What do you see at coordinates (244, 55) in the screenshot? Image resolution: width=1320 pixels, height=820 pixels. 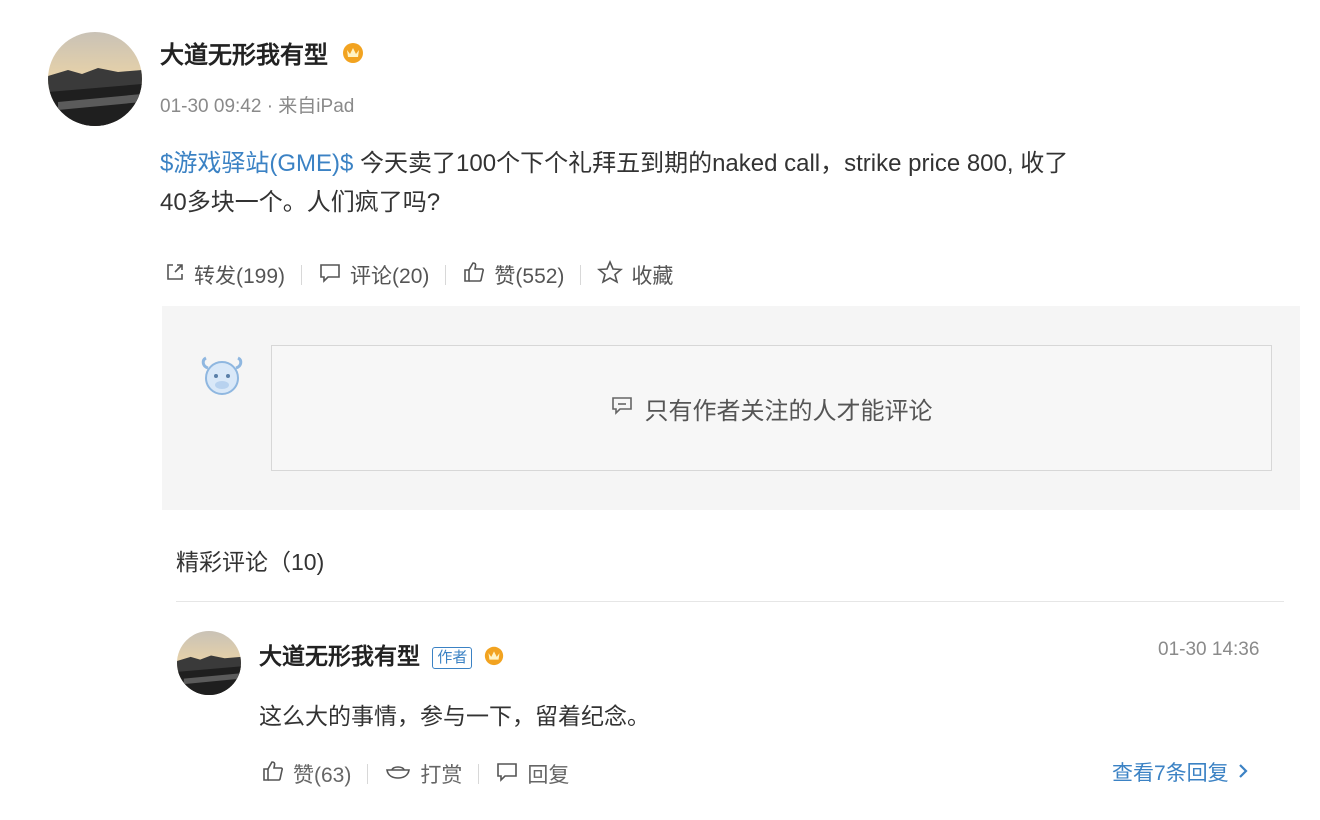 I see `author-name: 大道无形我有型` at bounding box center [244, 55].